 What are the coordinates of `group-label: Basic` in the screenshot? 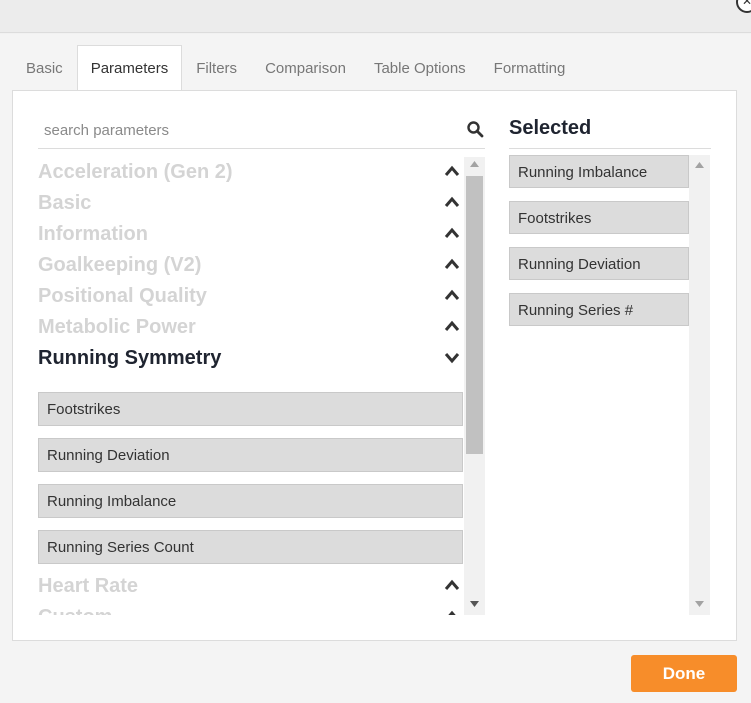 It's located at (65, 203).